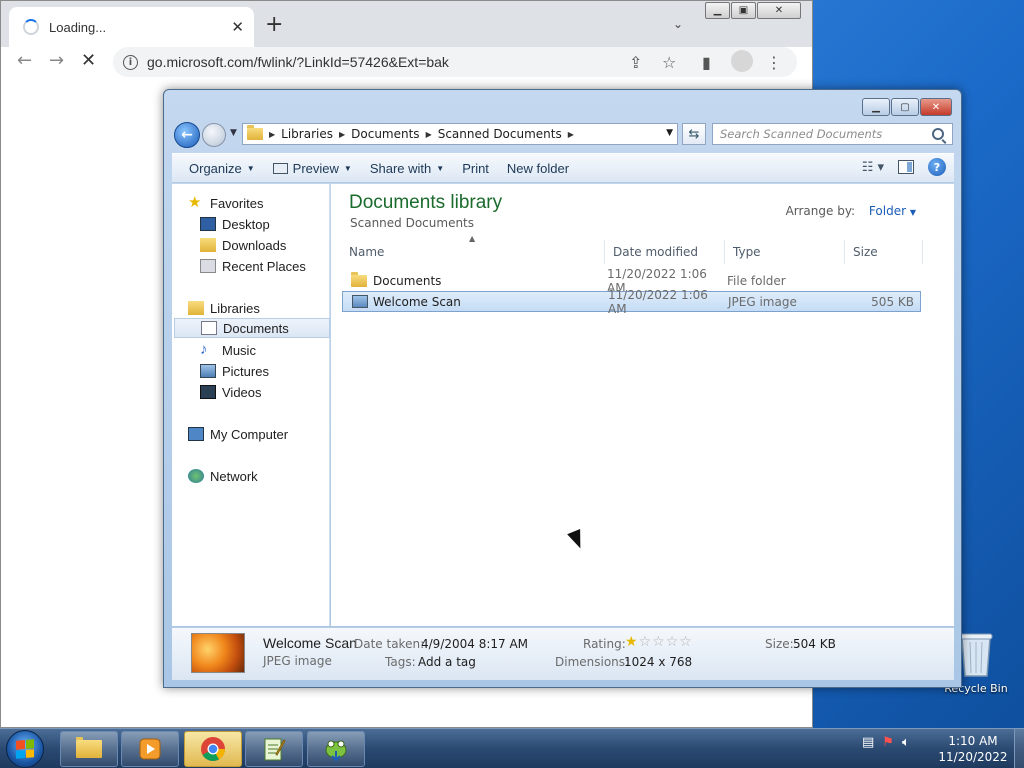  Describe the element at coordinates (196, 476) in the screenshot. I see `network-icon` at that location.